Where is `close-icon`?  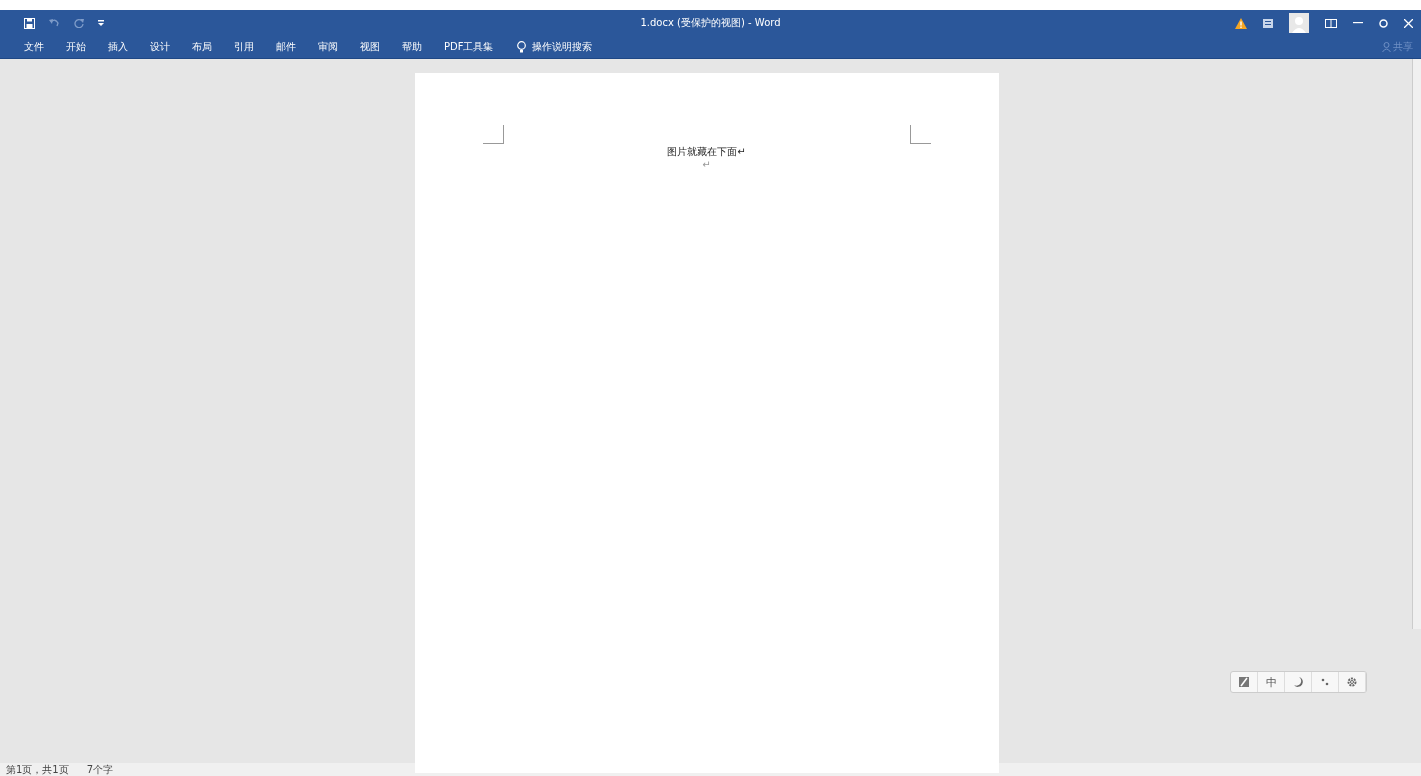
close-icon is located at coordinates (1408, 23).